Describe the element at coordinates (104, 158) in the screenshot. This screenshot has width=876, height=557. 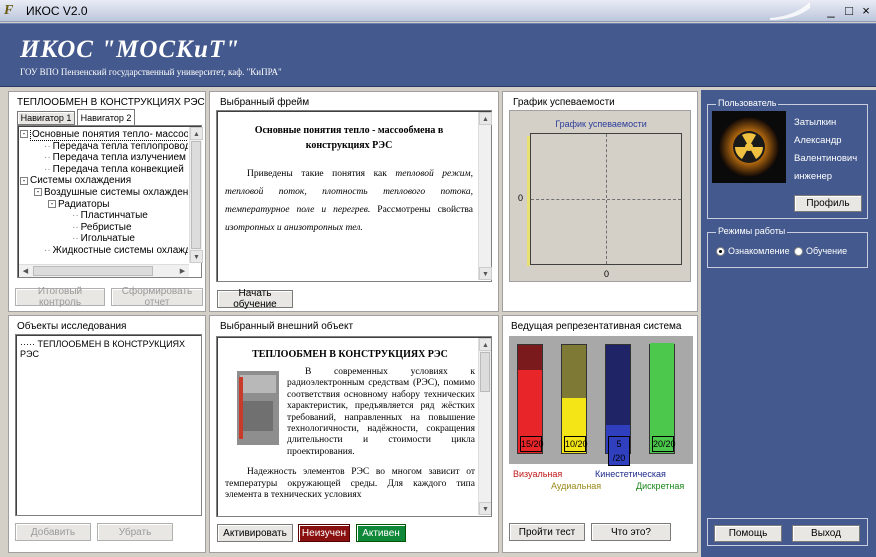
I see `tree-item: ·· Передача тепла излучением` at that location.